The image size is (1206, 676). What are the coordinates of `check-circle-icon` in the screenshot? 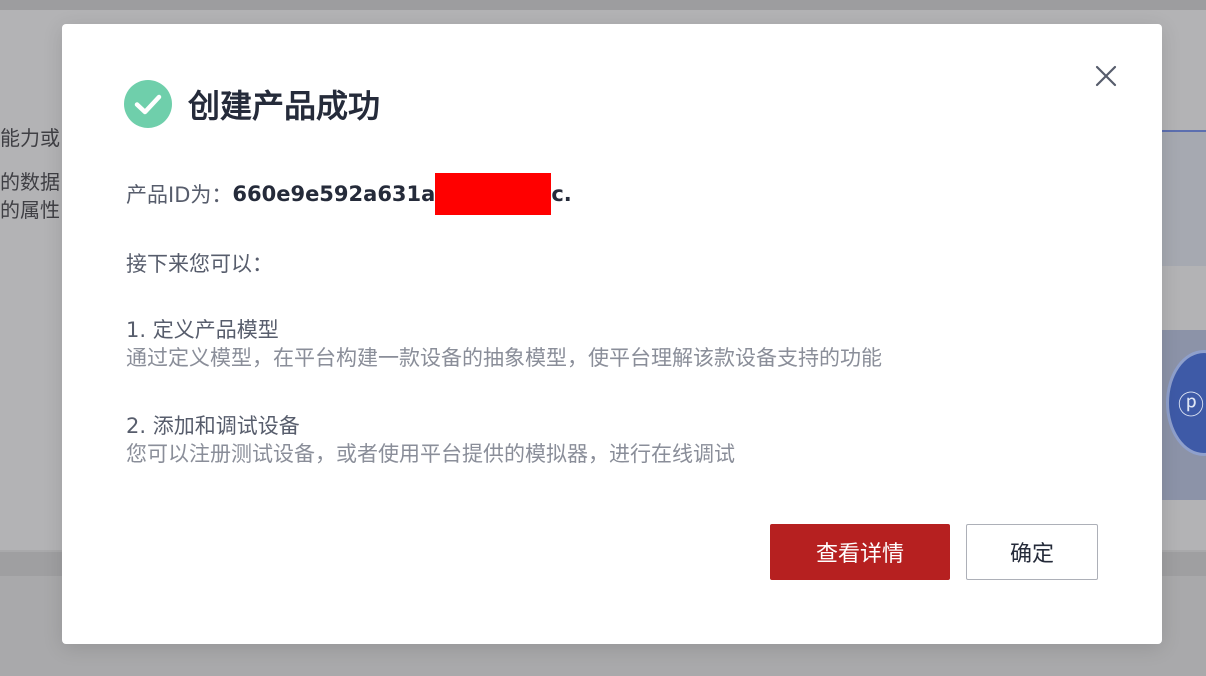 It's located at (148, 104).